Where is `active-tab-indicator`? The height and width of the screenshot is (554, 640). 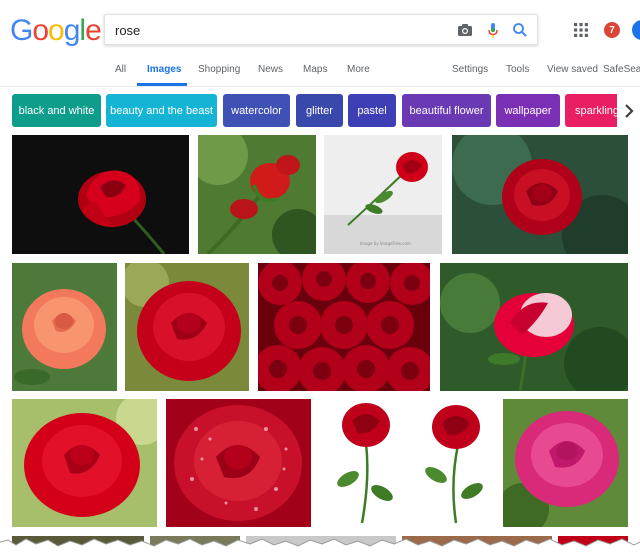 active-tab-indicator is located at coordinates (162, 84).